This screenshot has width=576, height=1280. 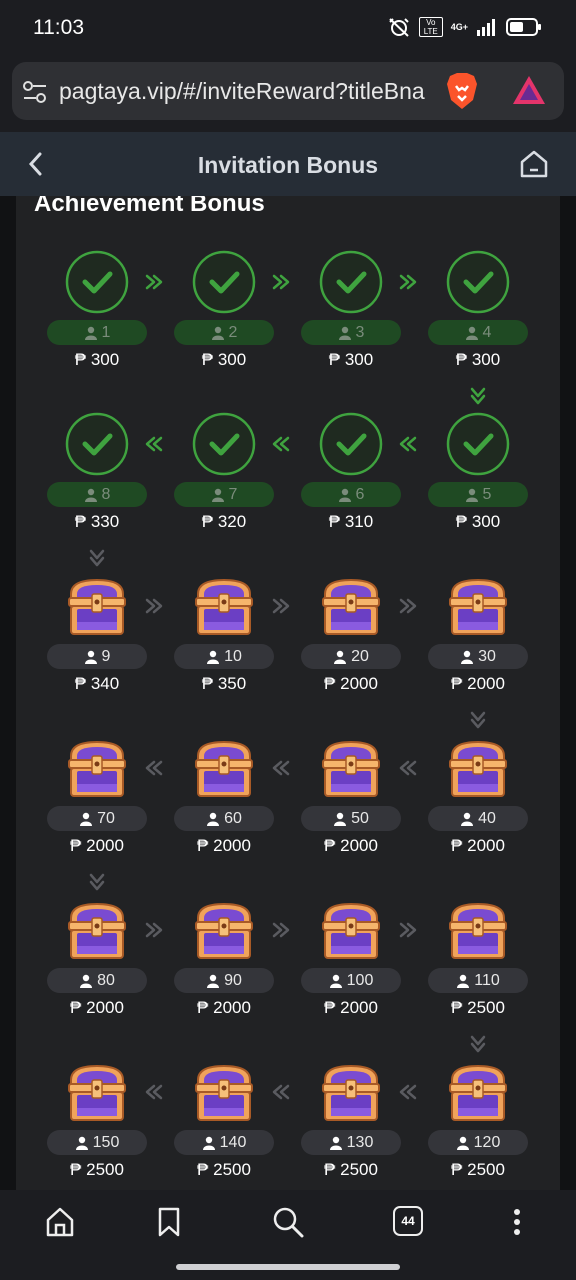 I want to click on invite-count-pill: 3, so click(x=351, y=332).